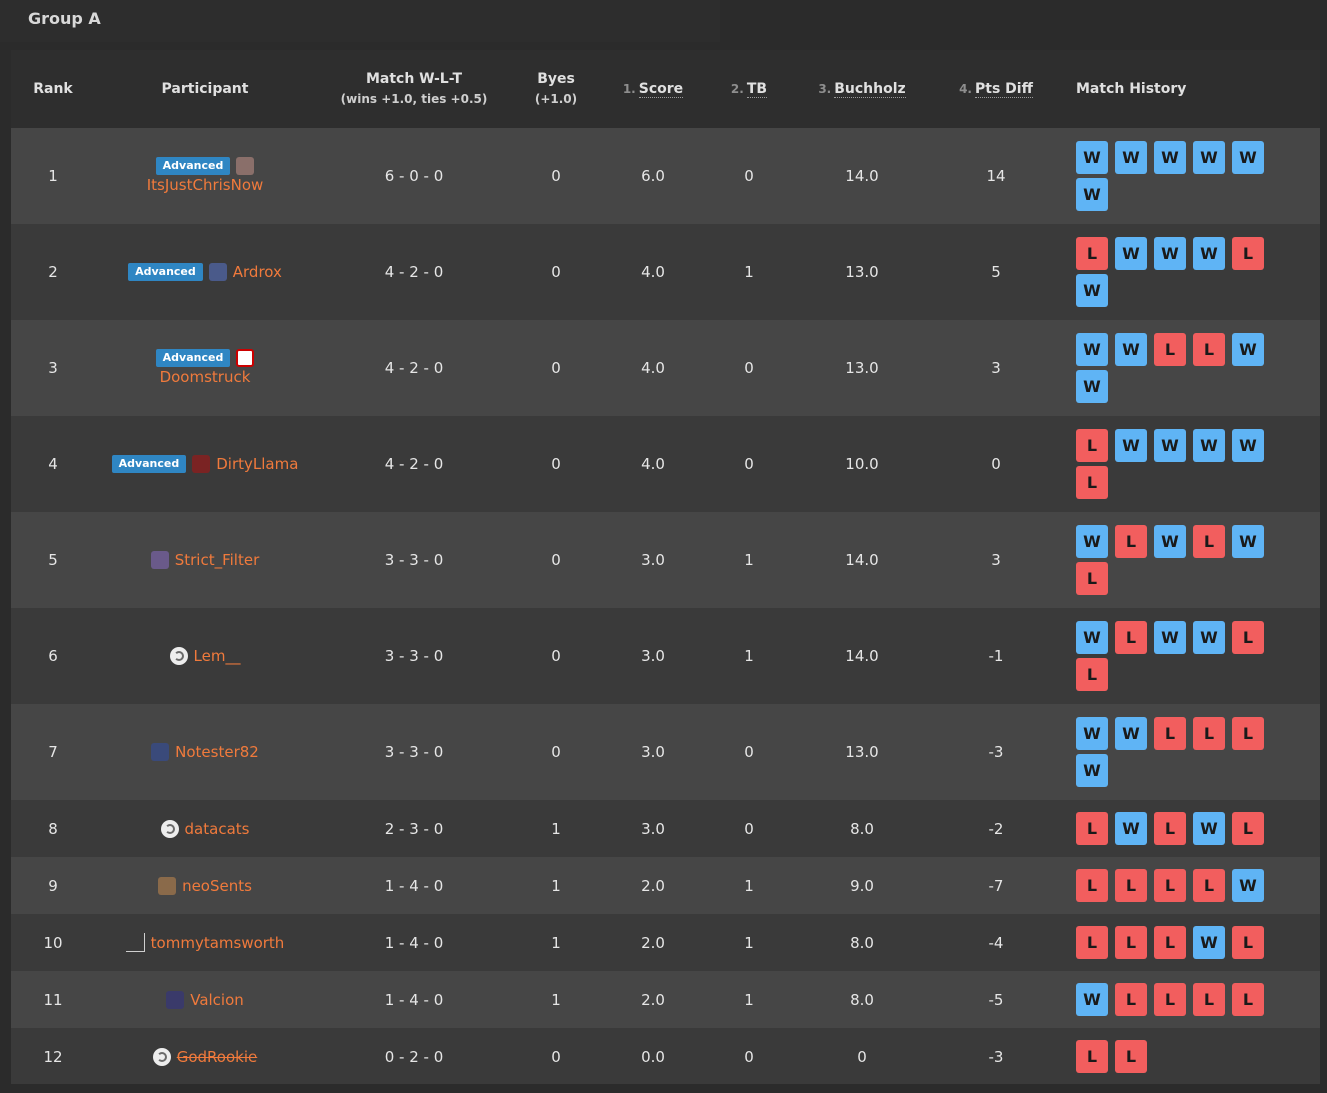 The width and height of the screenshot is (1327, 1093). Describe the element at coordinates (1131, 89) in the screenshot. I see `header-match-history: Match History` at that location.